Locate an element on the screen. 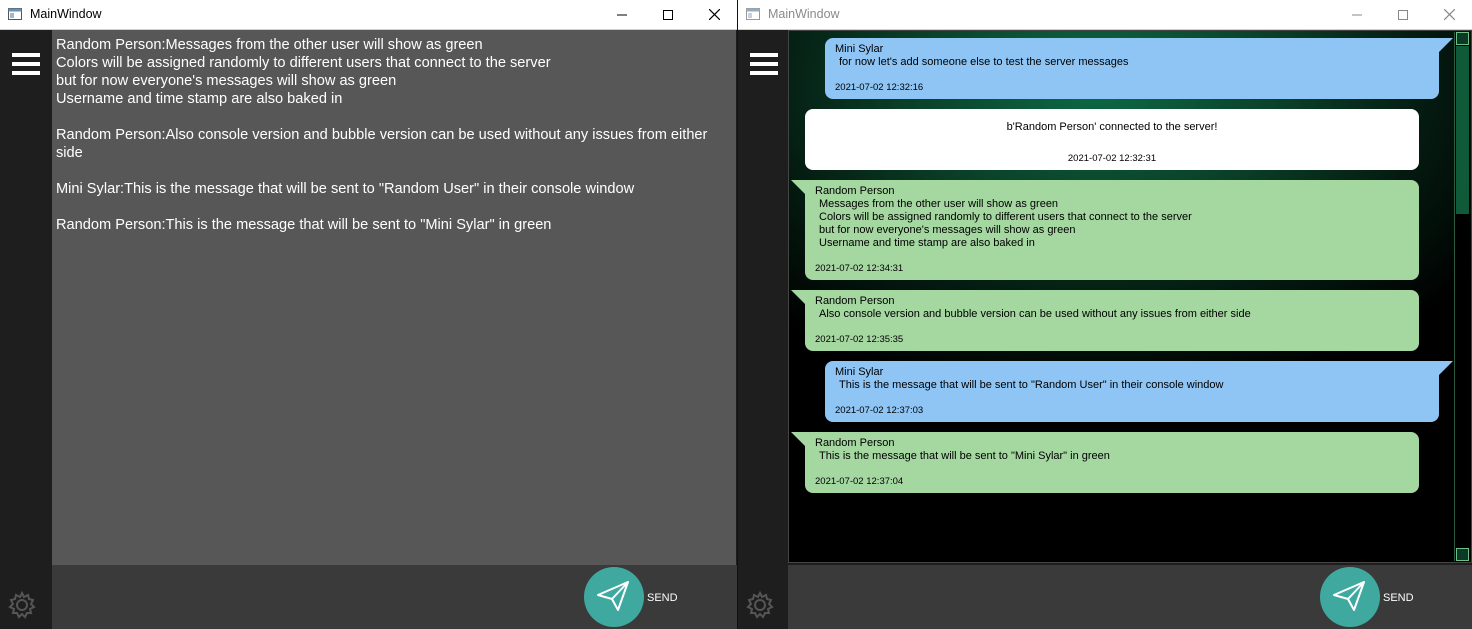  bubble-timestamp: 2021-07-02 12:34:31 is located at coordinates (859, 268).